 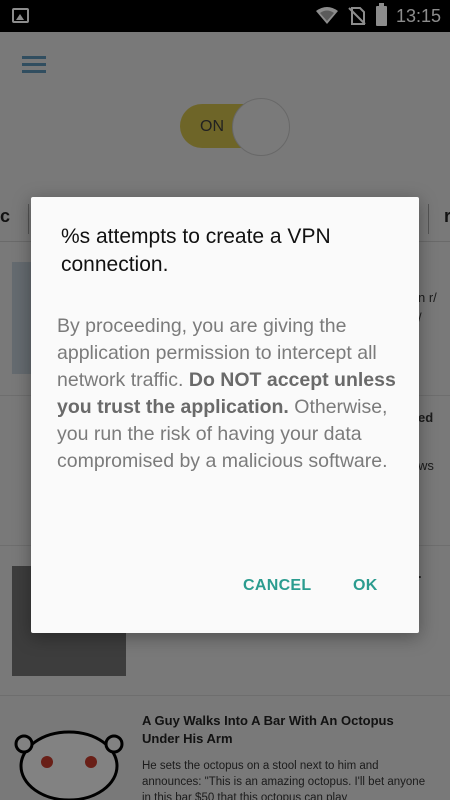 What do you see at coordinates (365, 586) in the screenshot?
I see `ok-button: OK` at bounding box center [365, 586].